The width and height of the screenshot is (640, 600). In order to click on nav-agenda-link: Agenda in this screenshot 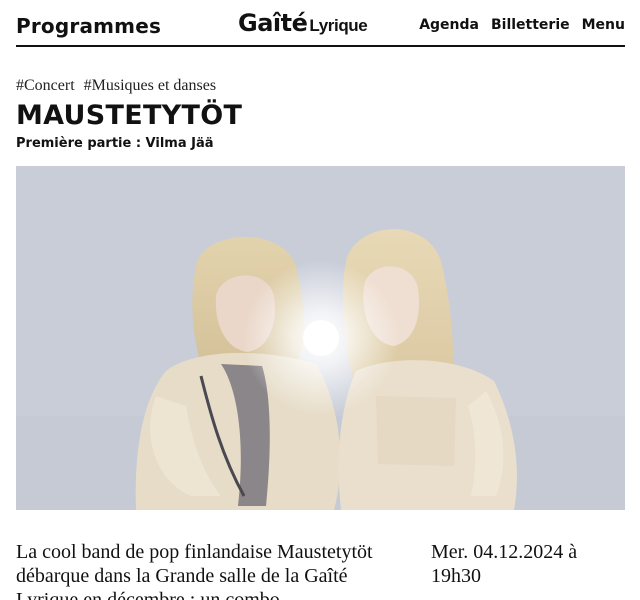, I will do `click(449, 25)`.